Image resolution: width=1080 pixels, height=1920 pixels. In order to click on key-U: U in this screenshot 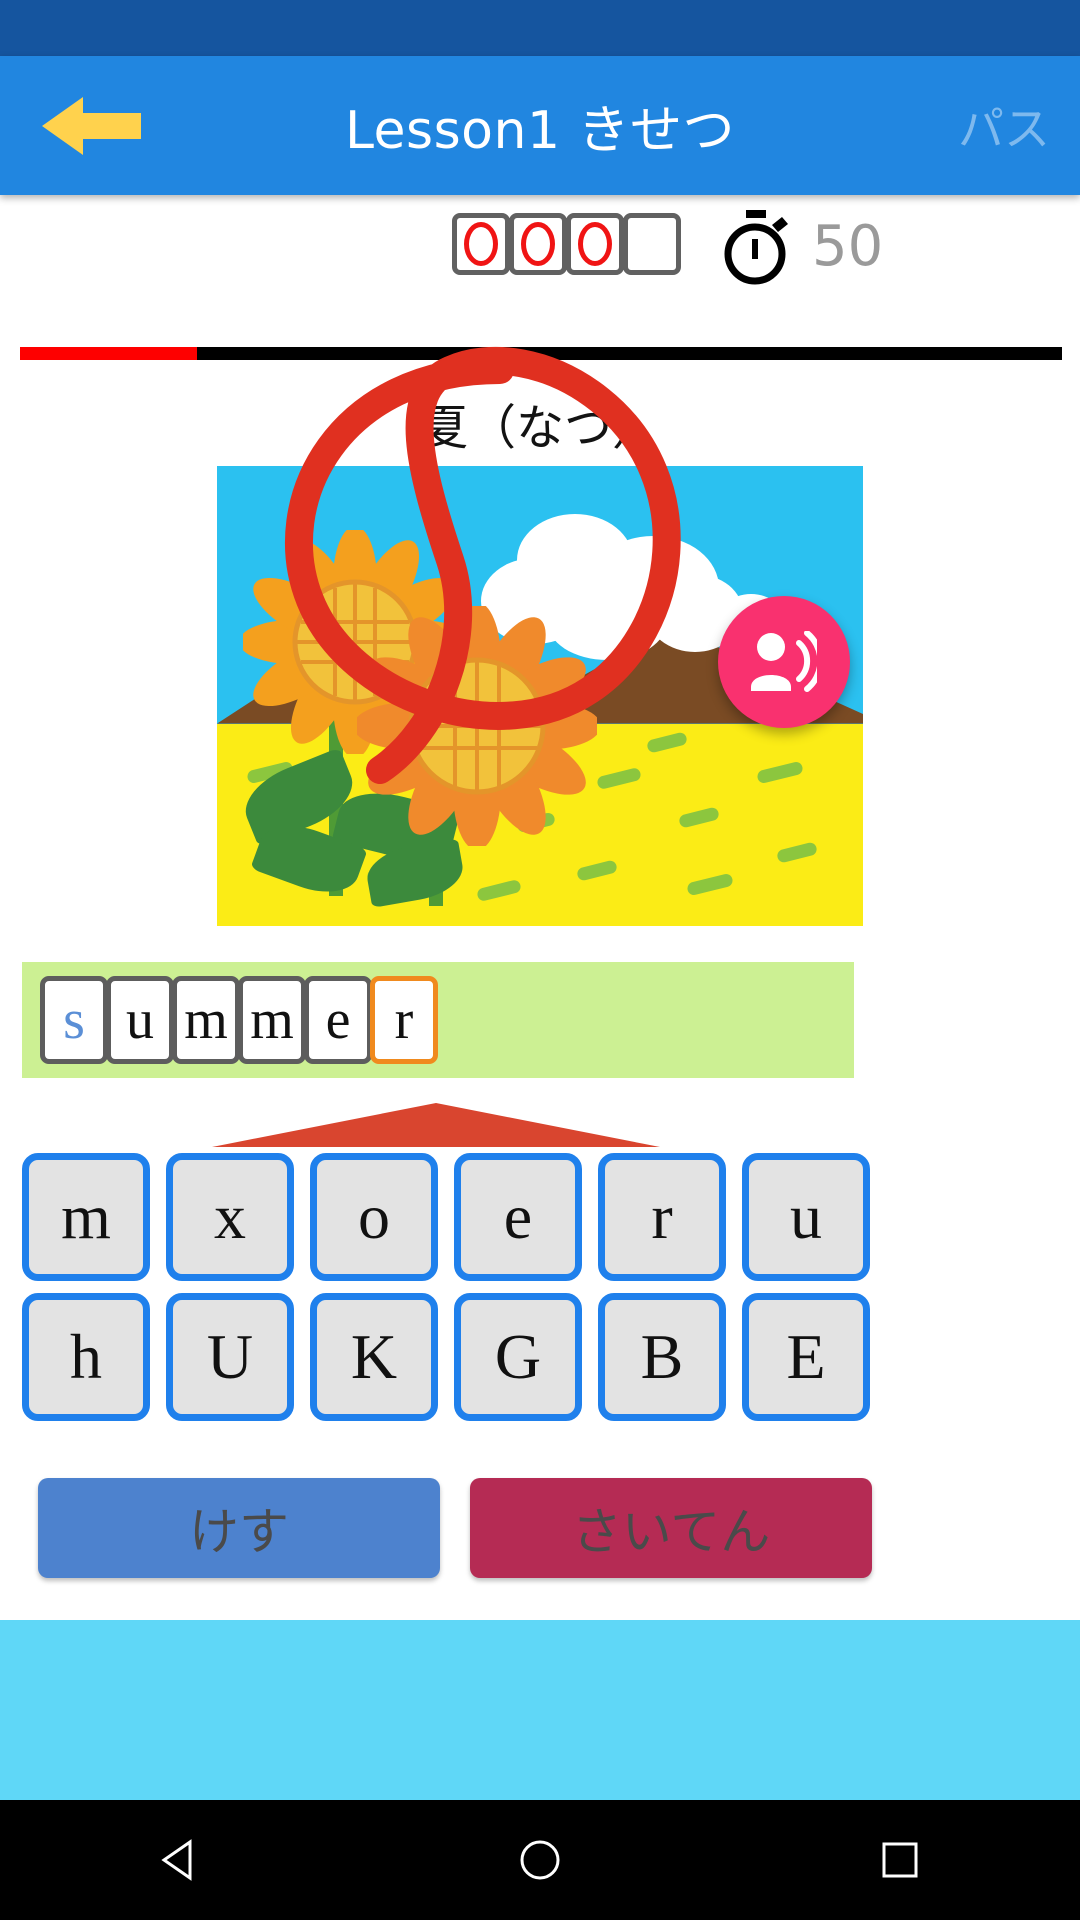, I will do `click(230, 1357)`.